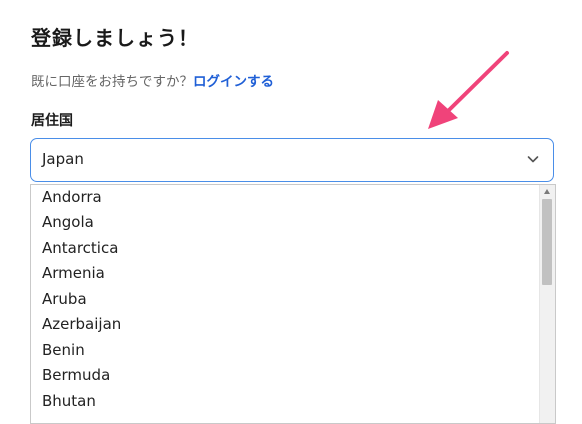 This screenshot has width=582, height=424. Describe the element at coordinates (112, 82) in the screenshot. I see `login-prompt-text: 既に口座をお持ちですか？` at that location.